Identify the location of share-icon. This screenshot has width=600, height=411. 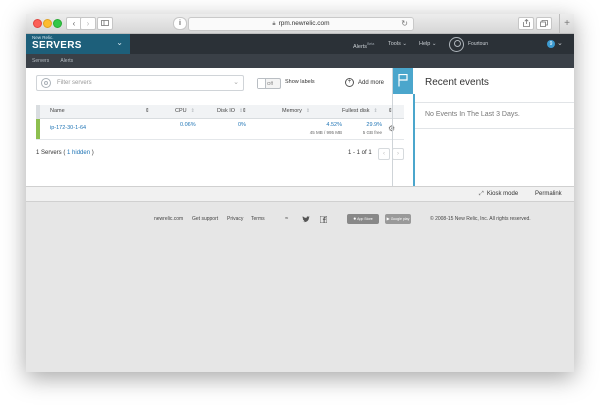
(526, 22).